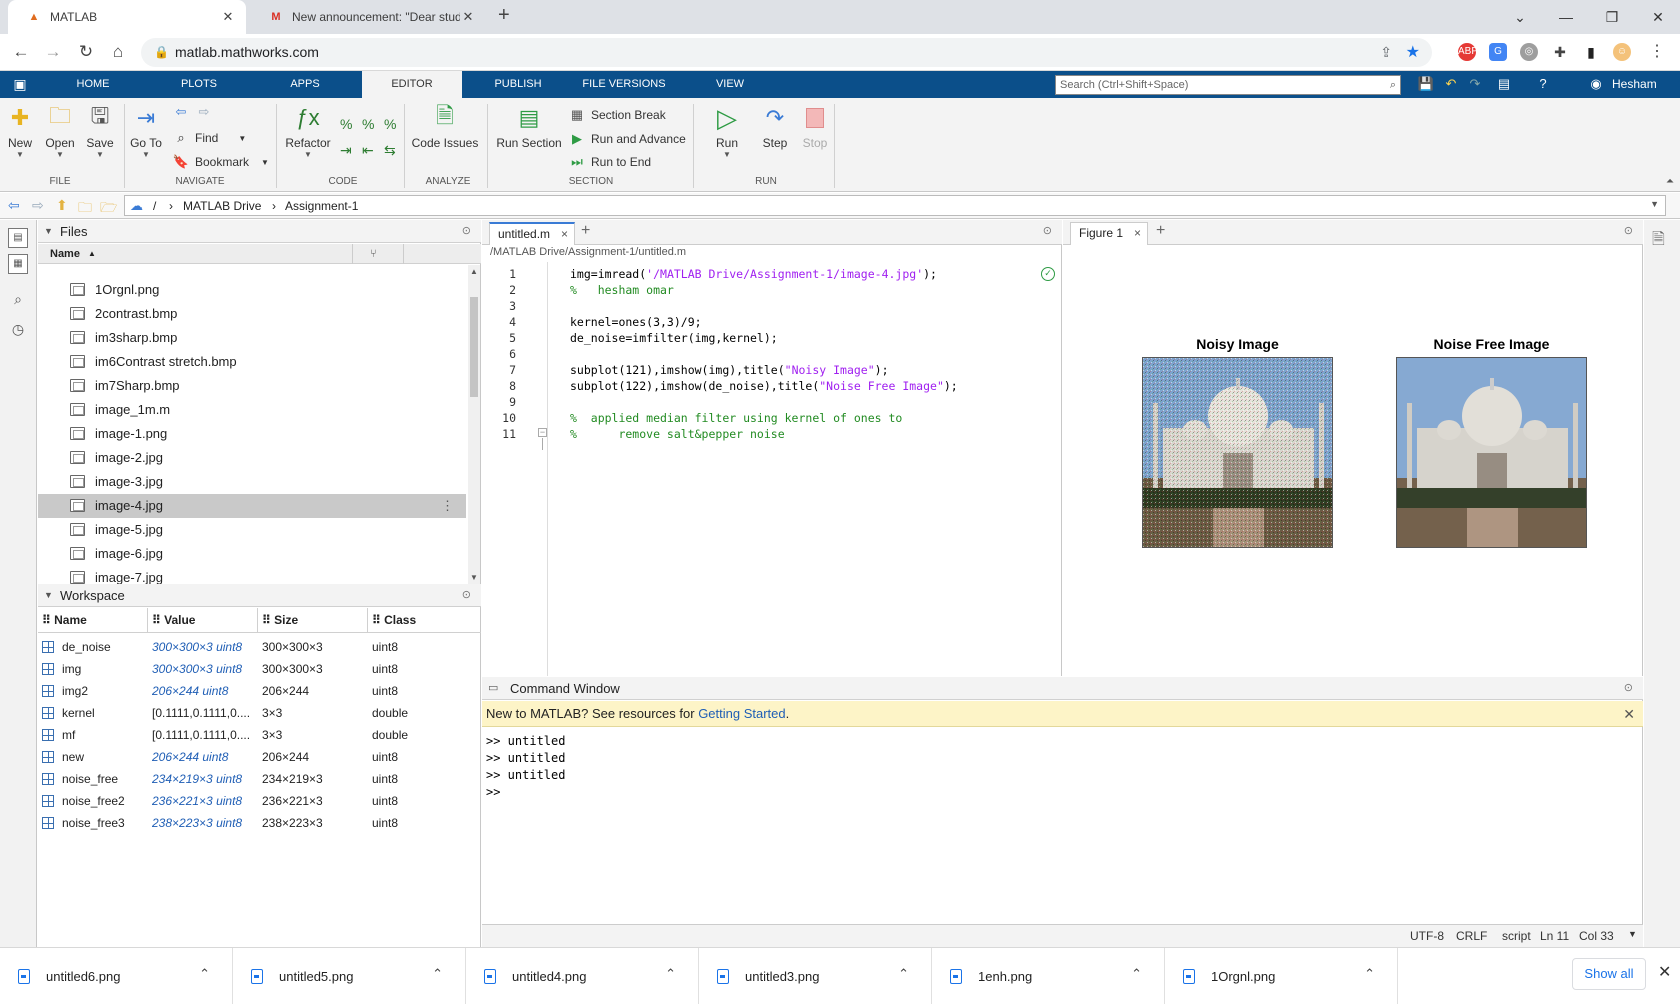 The height and width of the screenshot is (1004, 1680). Describe the element at coordinates (617, 115) in the screenshot. I see `section-break-button: ▦ Section Break` at that location.